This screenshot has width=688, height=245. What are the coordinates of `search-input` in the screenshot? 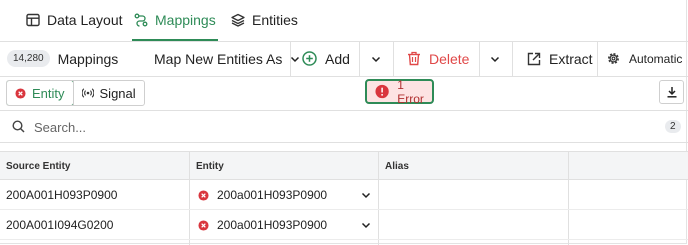 It's located at (314, 127).